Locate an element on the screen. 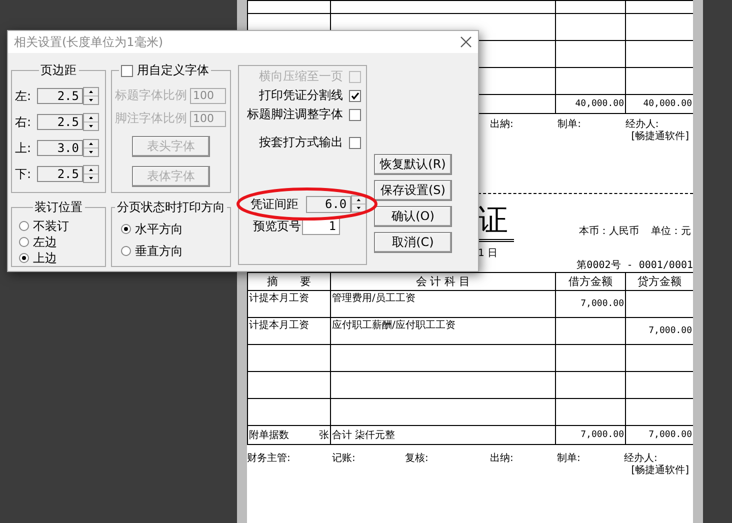 The width and height of the screenshot is (732, 523). column-header: 借方金额 is located at coordinates (591, 281).